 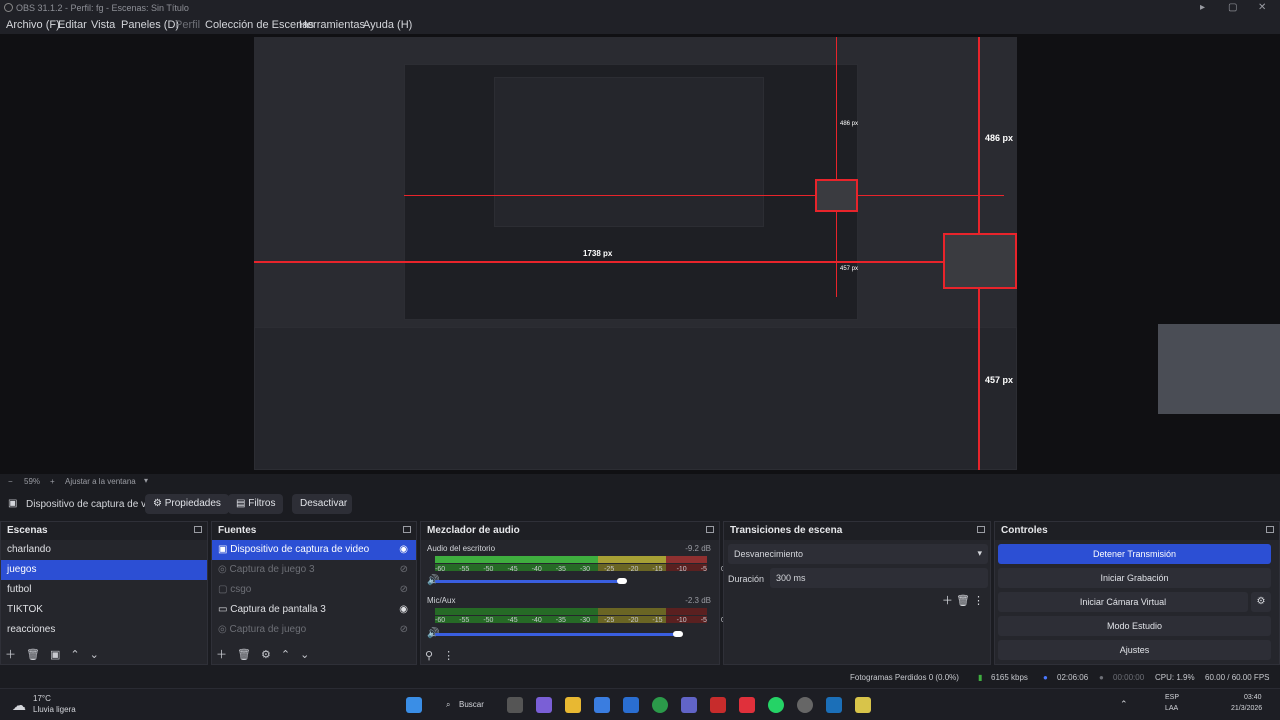 I want to click on tray-chevron-icon: ⌃, so click(x=1124, y=704).